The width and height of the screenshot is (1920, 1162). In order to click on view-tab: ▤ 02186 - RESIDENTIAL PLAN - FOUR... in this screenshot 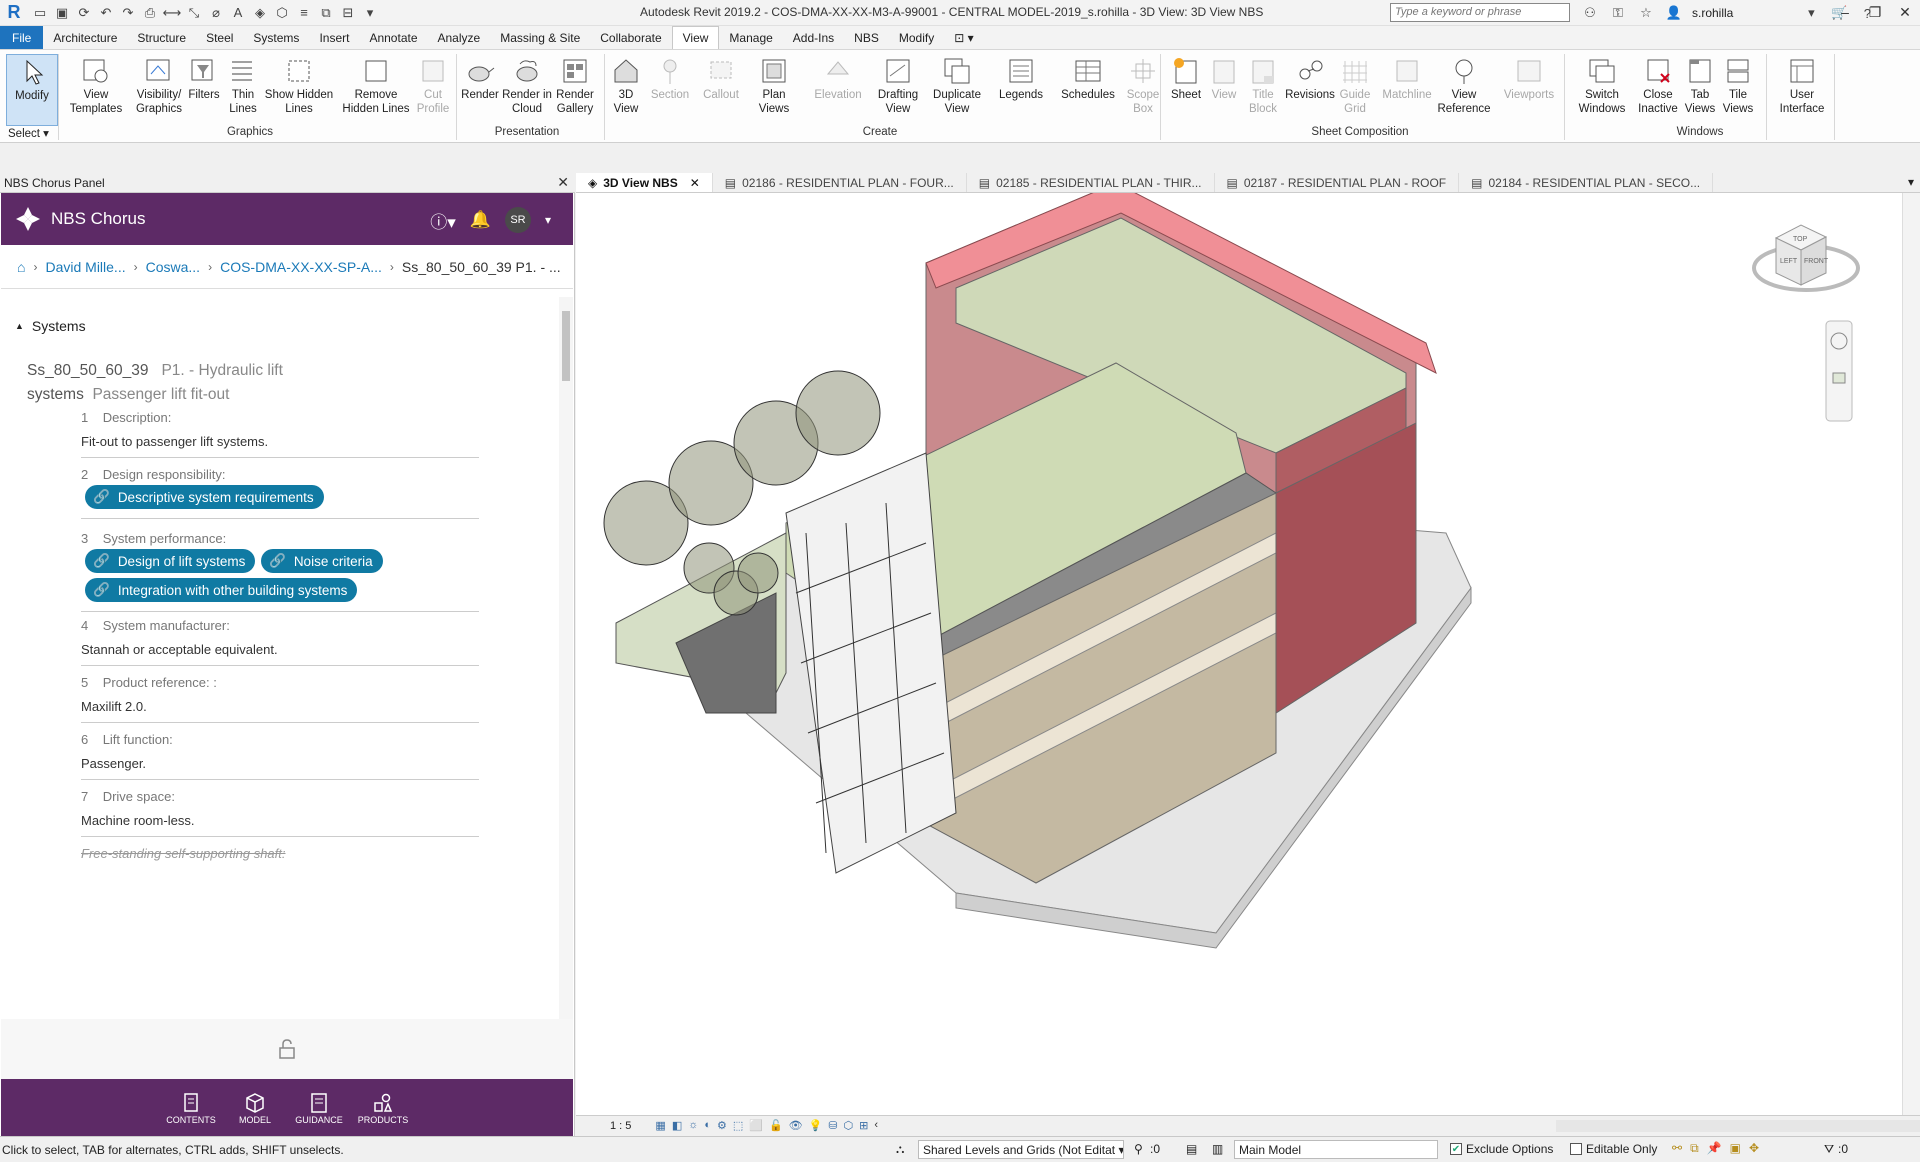, I will do `click(840, 182)`.